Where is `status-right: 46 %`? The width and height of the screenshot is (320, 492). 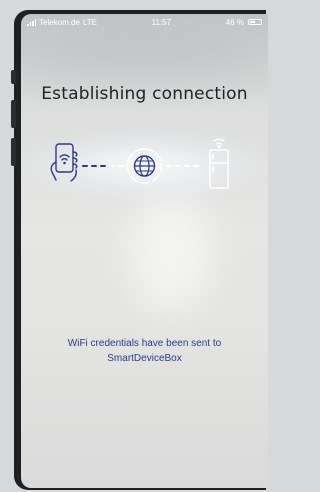
status-right: 46 % is located at coordinates (244, 22).